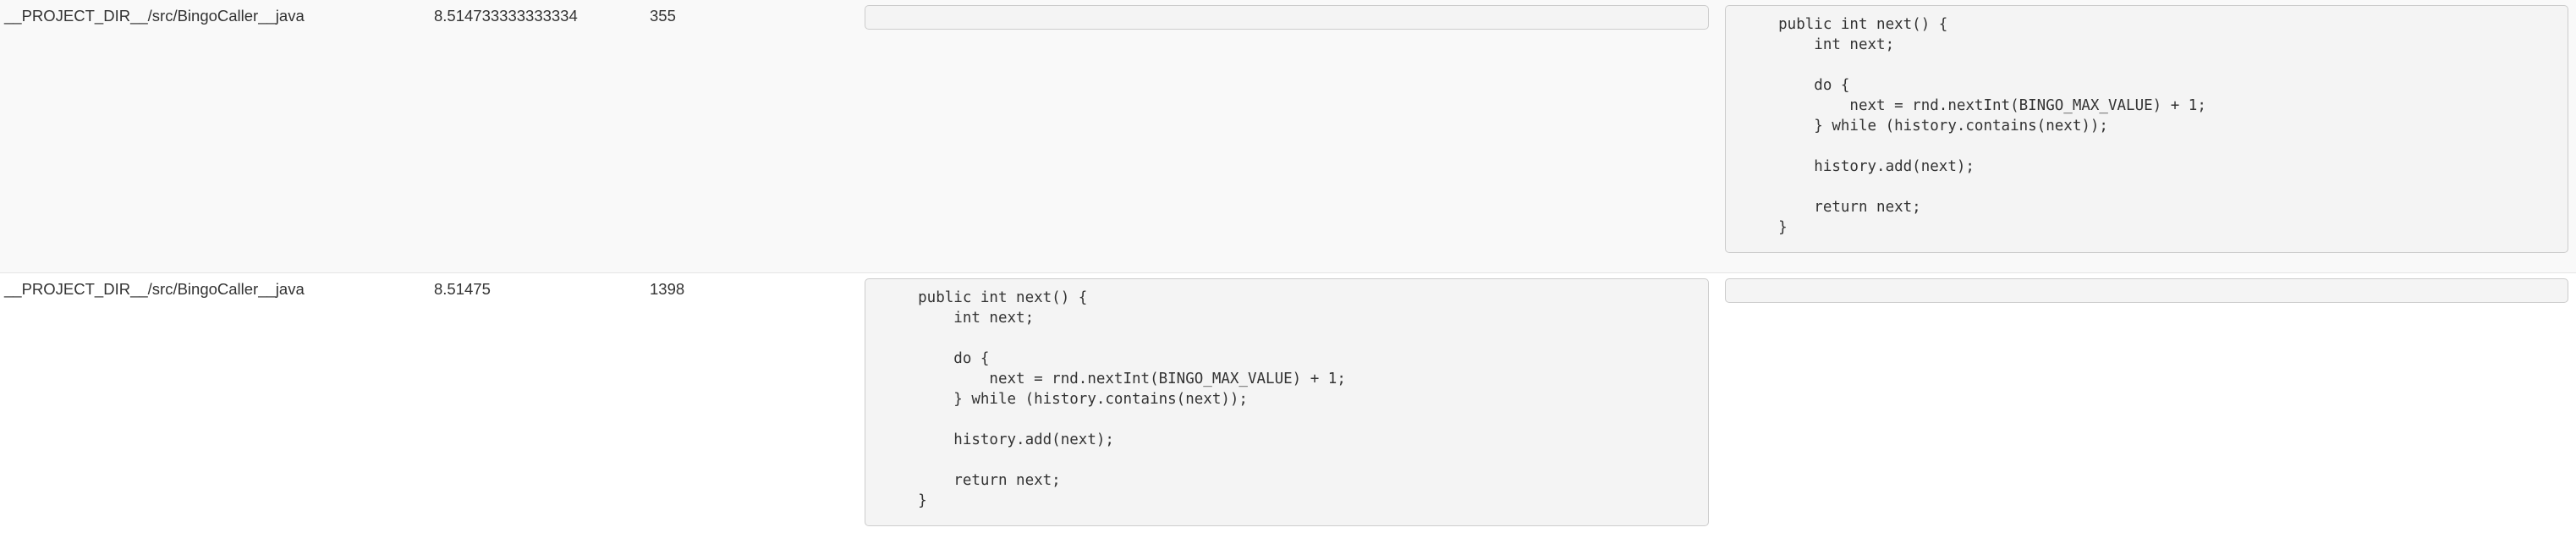  I want to click on score-cell: 8.514733333333334, so click(506, 16).